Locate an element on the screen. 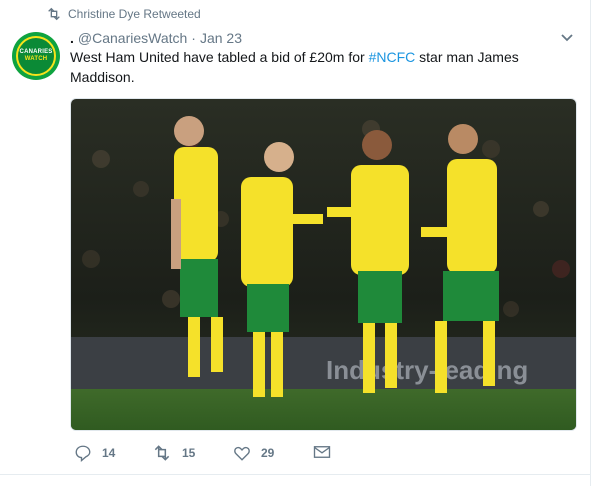 The width and height of the screenshot is (591, 486). retweet-button: 15 is located at coordinates (173, 453).